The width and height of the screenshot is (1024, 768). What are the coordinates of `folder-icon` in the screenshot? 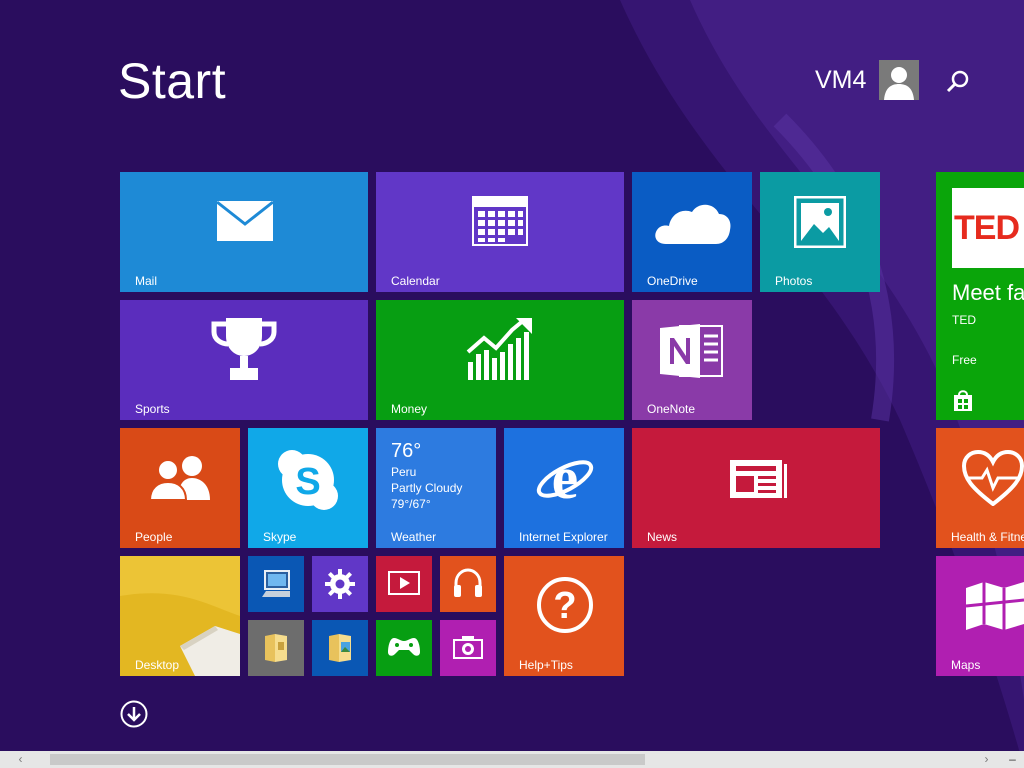 It's located at (276, 648).